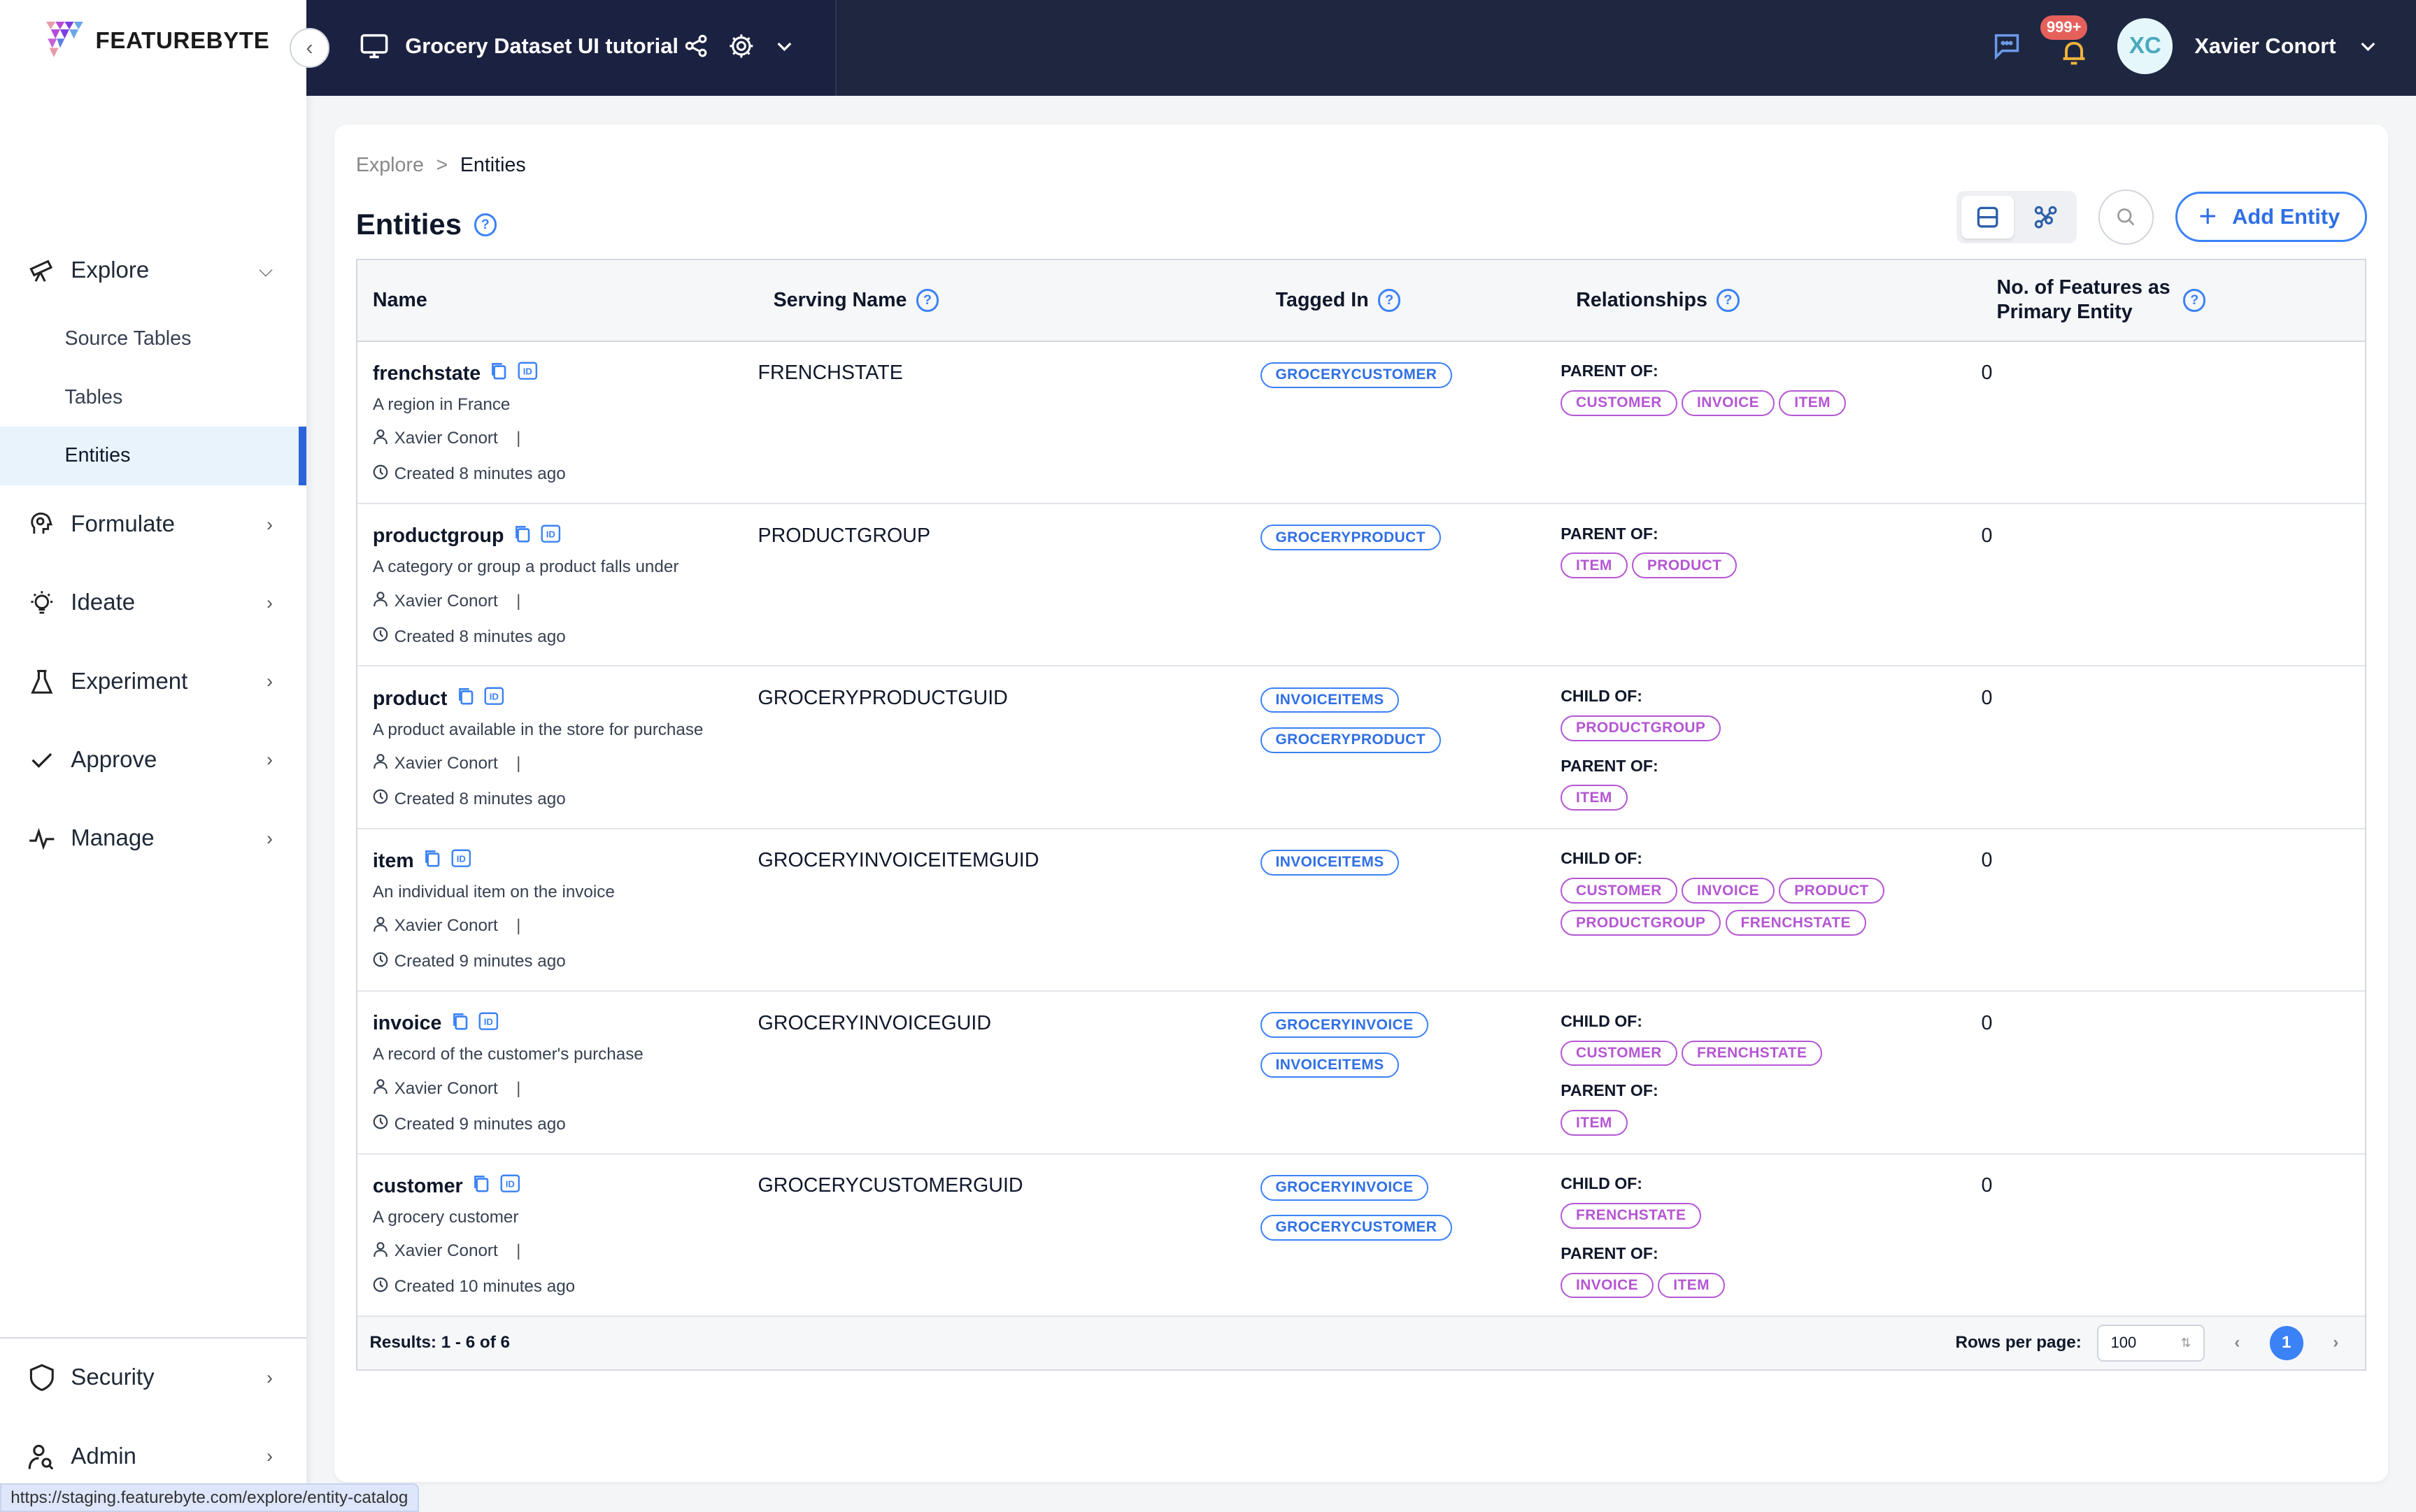 Image resolution: width=2416 pixels, height=1512 pixels. Describe the element at coordinates (157, 41) in the screenshot. I see `logo: FEATUREBYTE` at that location.